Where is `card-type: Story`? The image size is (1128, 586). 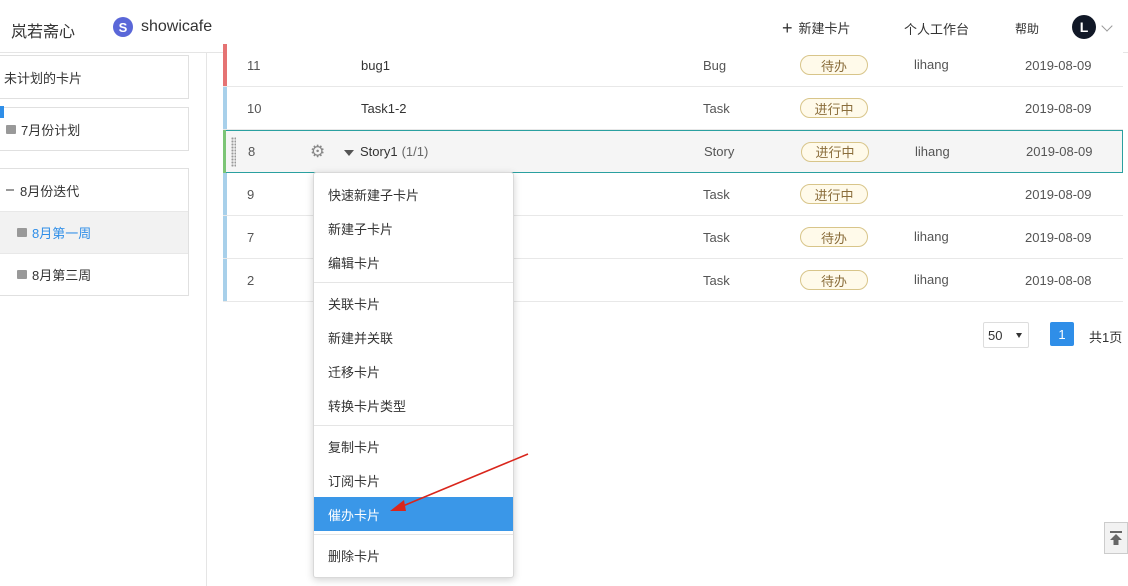 card-type: Story is located at coordinates (719, 151).